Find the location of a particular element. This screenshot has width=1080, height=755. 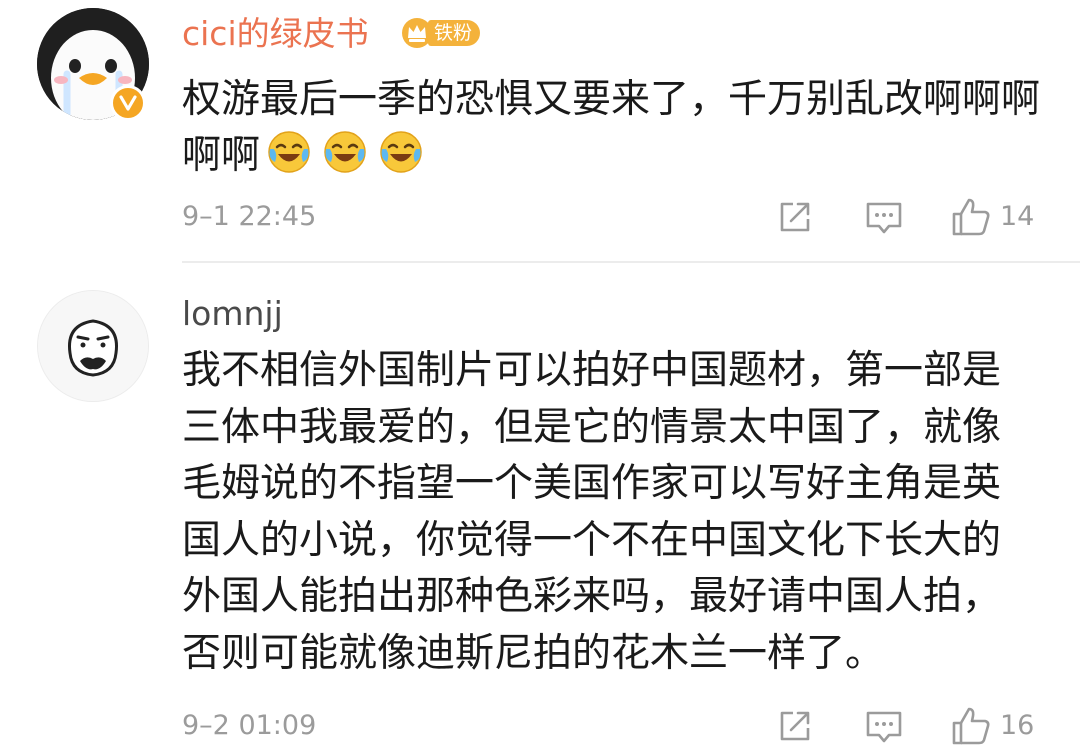

avatar is located at coordinates (93, 346).